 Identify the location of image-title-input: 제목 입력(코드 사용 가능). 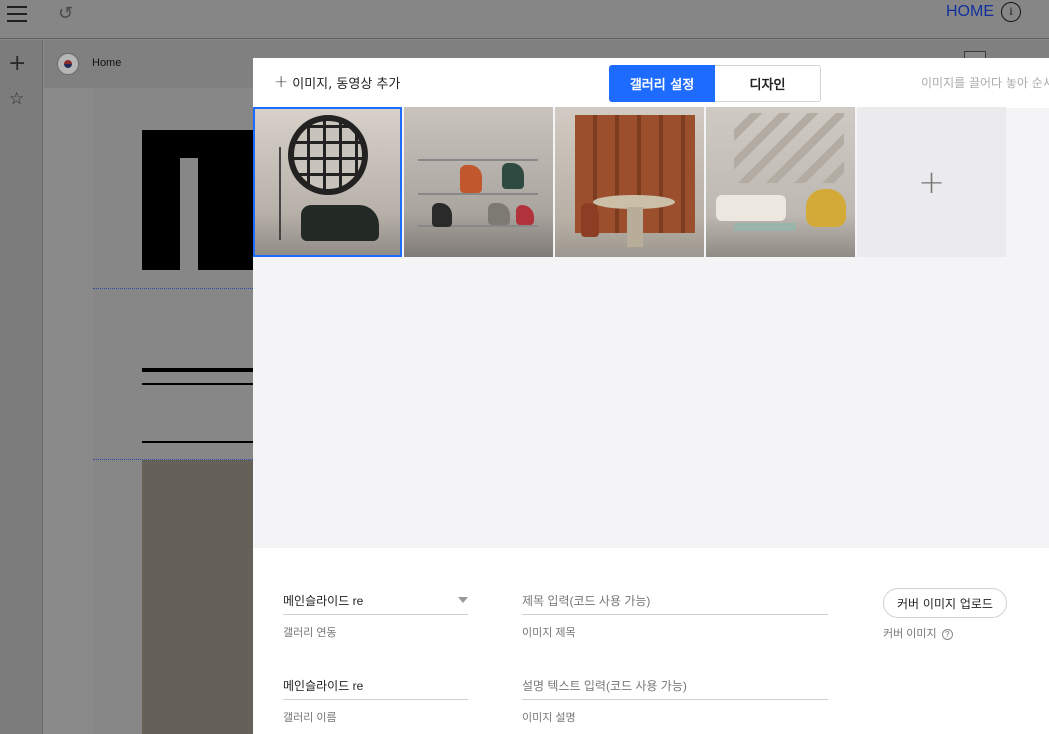
(675, 601).